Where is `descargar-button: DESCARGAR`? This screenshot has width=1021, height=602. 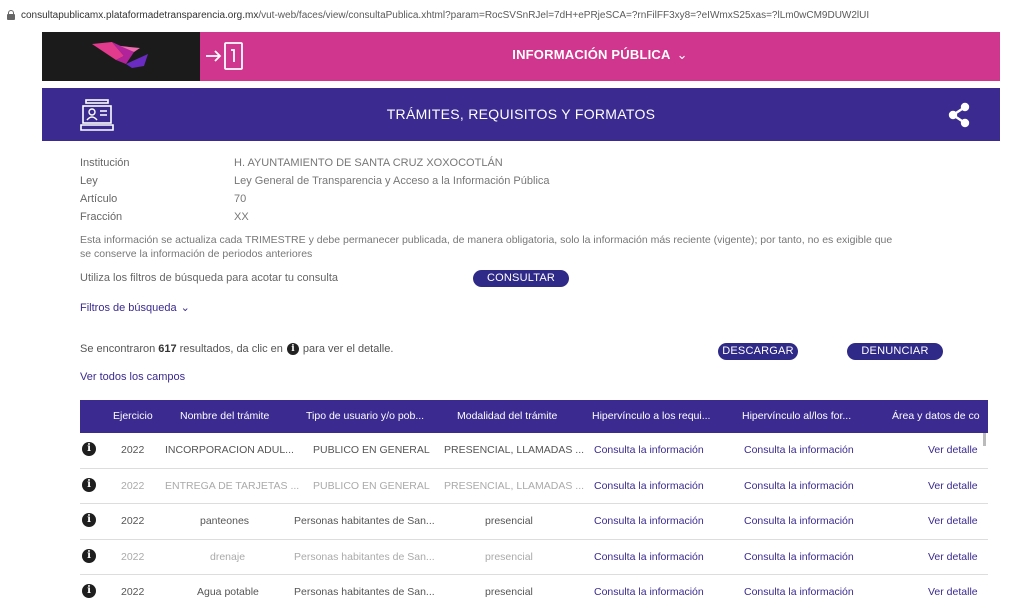
descargar-button: DESCARGAR is located at coordinates (758, 351).